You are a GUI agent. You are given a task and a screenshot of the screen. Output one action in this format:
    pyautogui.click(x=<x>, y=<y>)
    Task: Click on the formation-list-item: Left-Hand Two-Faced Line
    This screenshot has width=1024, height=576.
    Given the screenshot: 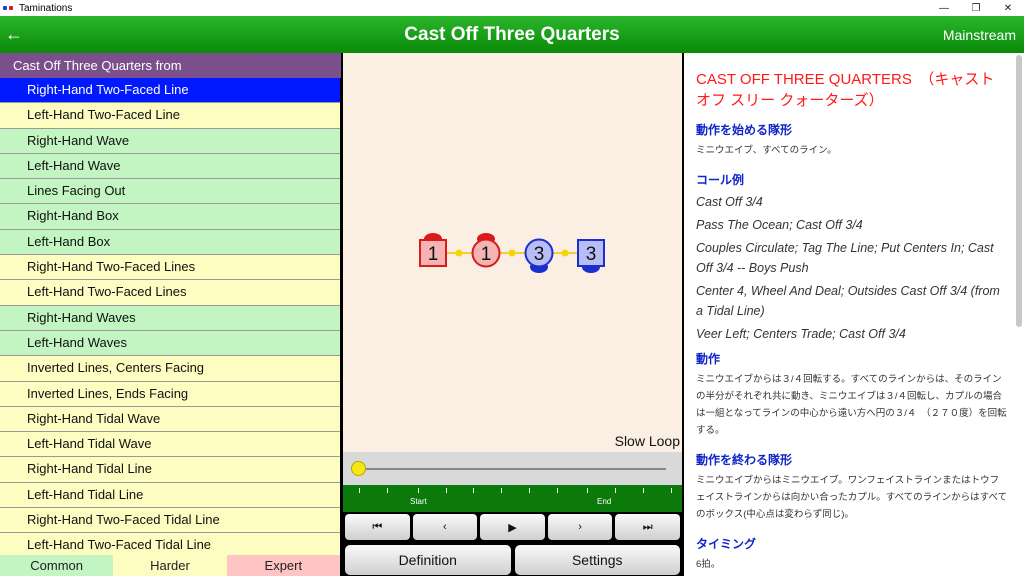 What is the action you would take?
    pyautogui.click(x=170, y=116)
    